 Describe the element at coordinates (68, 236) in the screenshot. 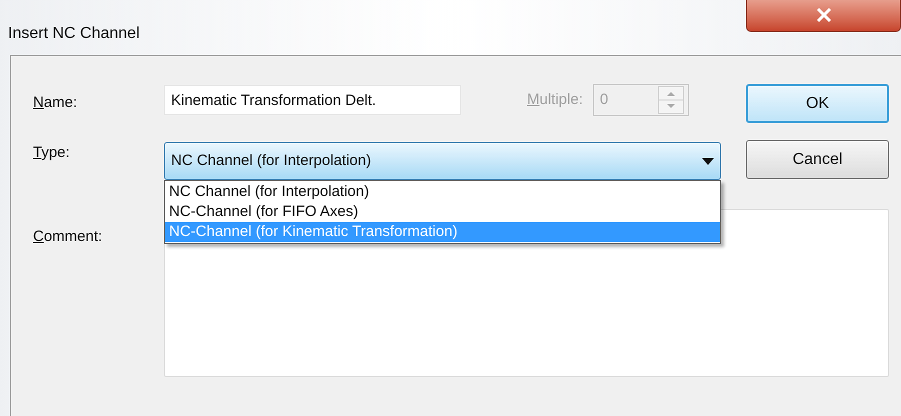

I see `comment-label: Comment:` at that location.